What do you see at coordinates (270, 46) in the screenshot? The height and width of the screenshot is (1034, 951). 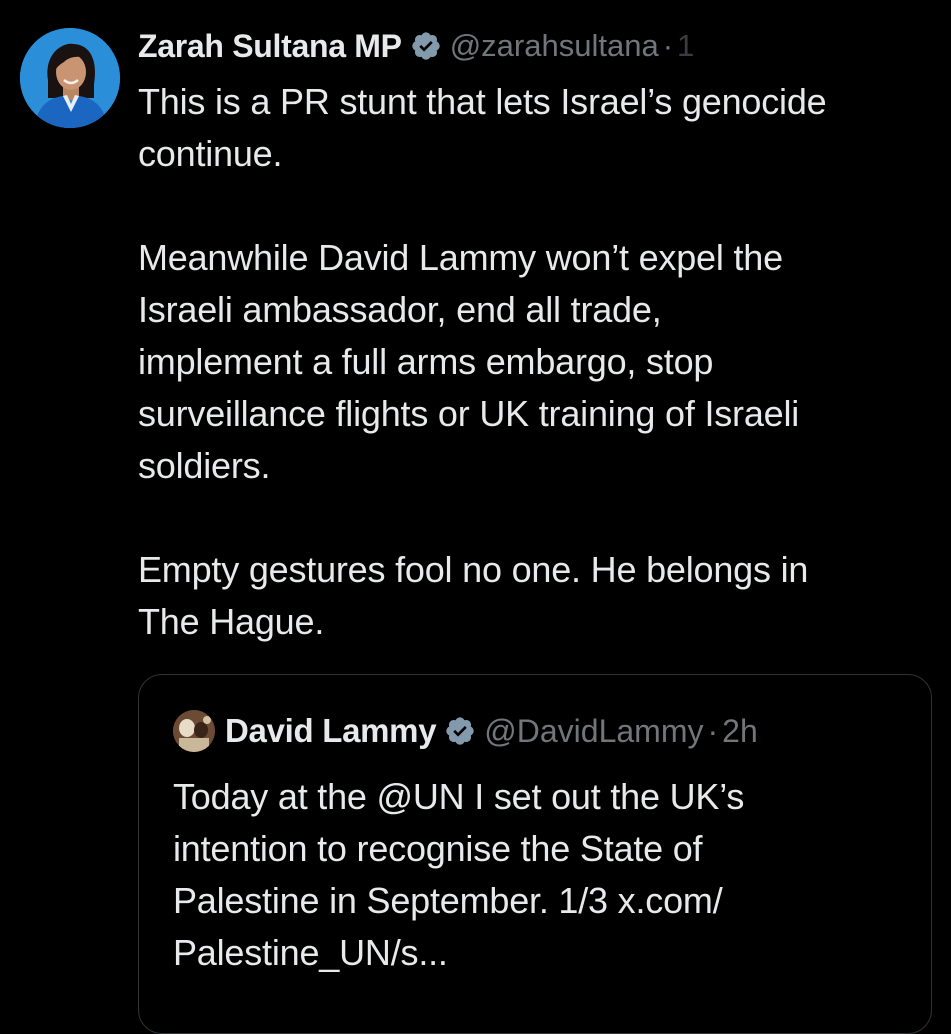 I see `author-display-name: Zarah Sultana MP` at bounding box center [270, 46].